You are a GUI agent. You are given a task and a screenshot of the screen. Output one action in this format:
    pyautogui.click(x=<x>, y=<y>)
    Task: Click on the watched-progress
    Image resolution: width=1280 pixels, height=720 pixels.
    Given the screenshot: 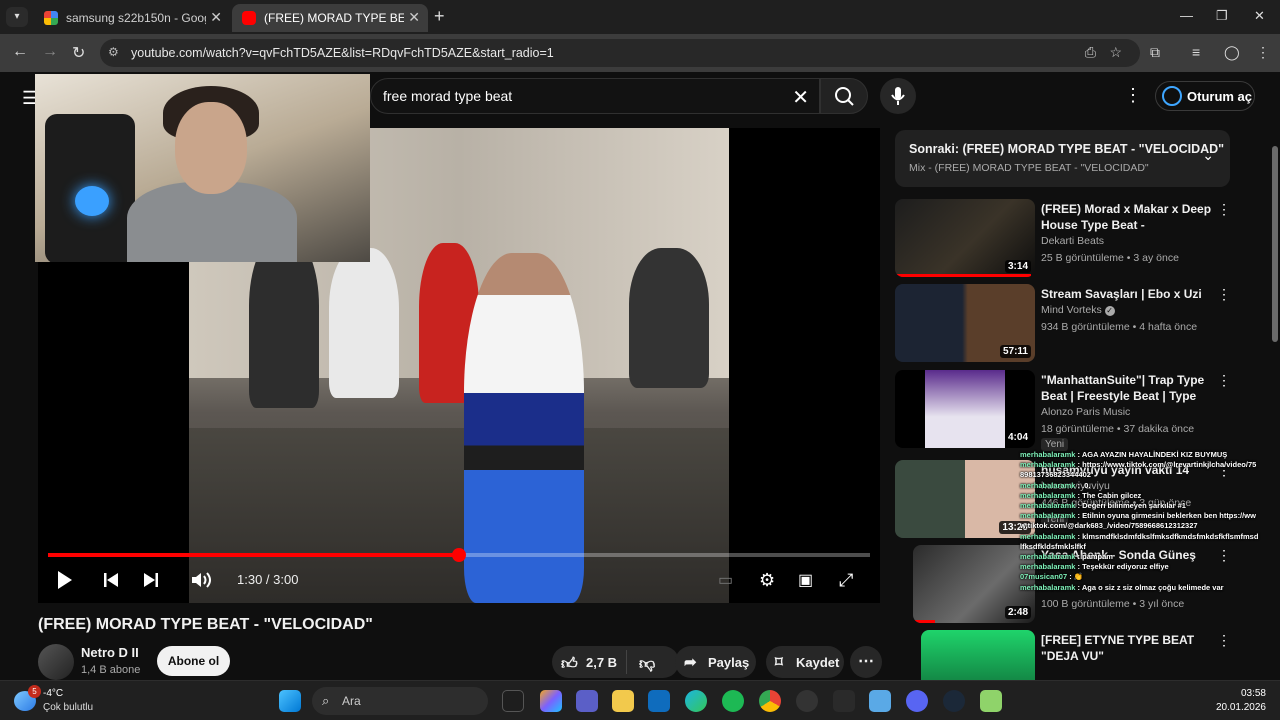 What is the action you would take?
    pyautogui.click(x=963, y=275)
    